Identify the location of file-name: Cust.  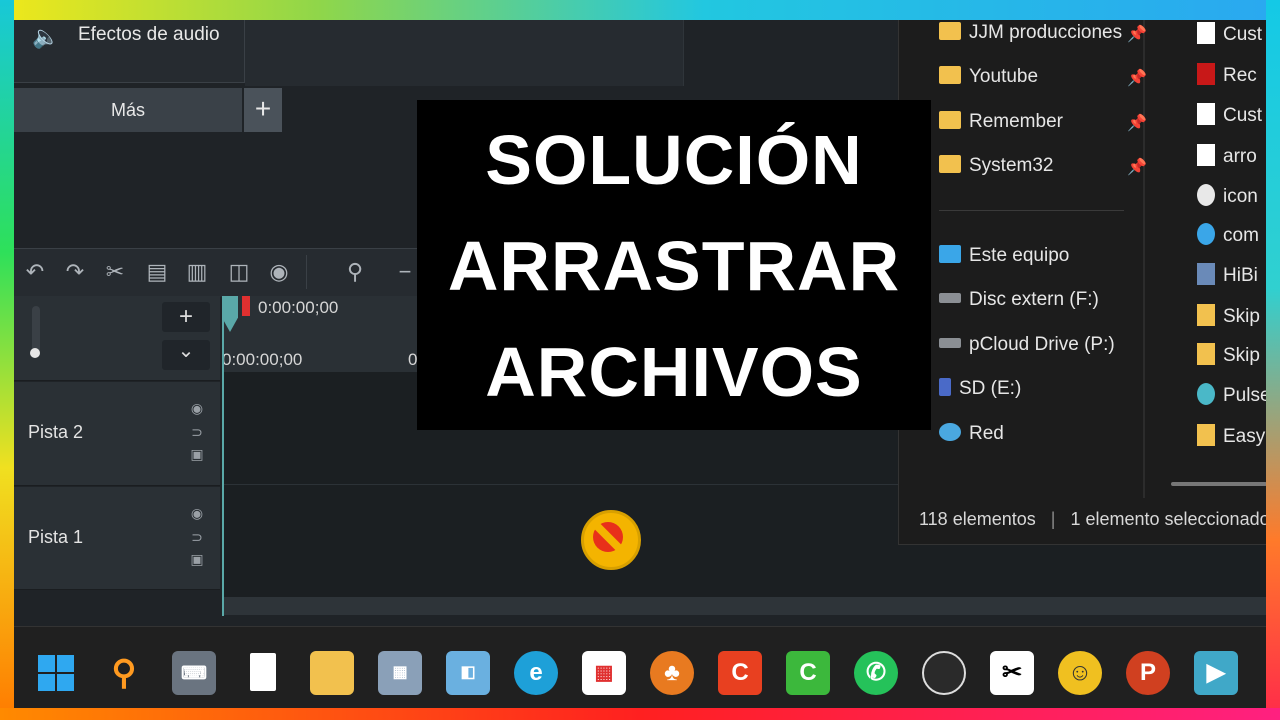
(1243, 115).